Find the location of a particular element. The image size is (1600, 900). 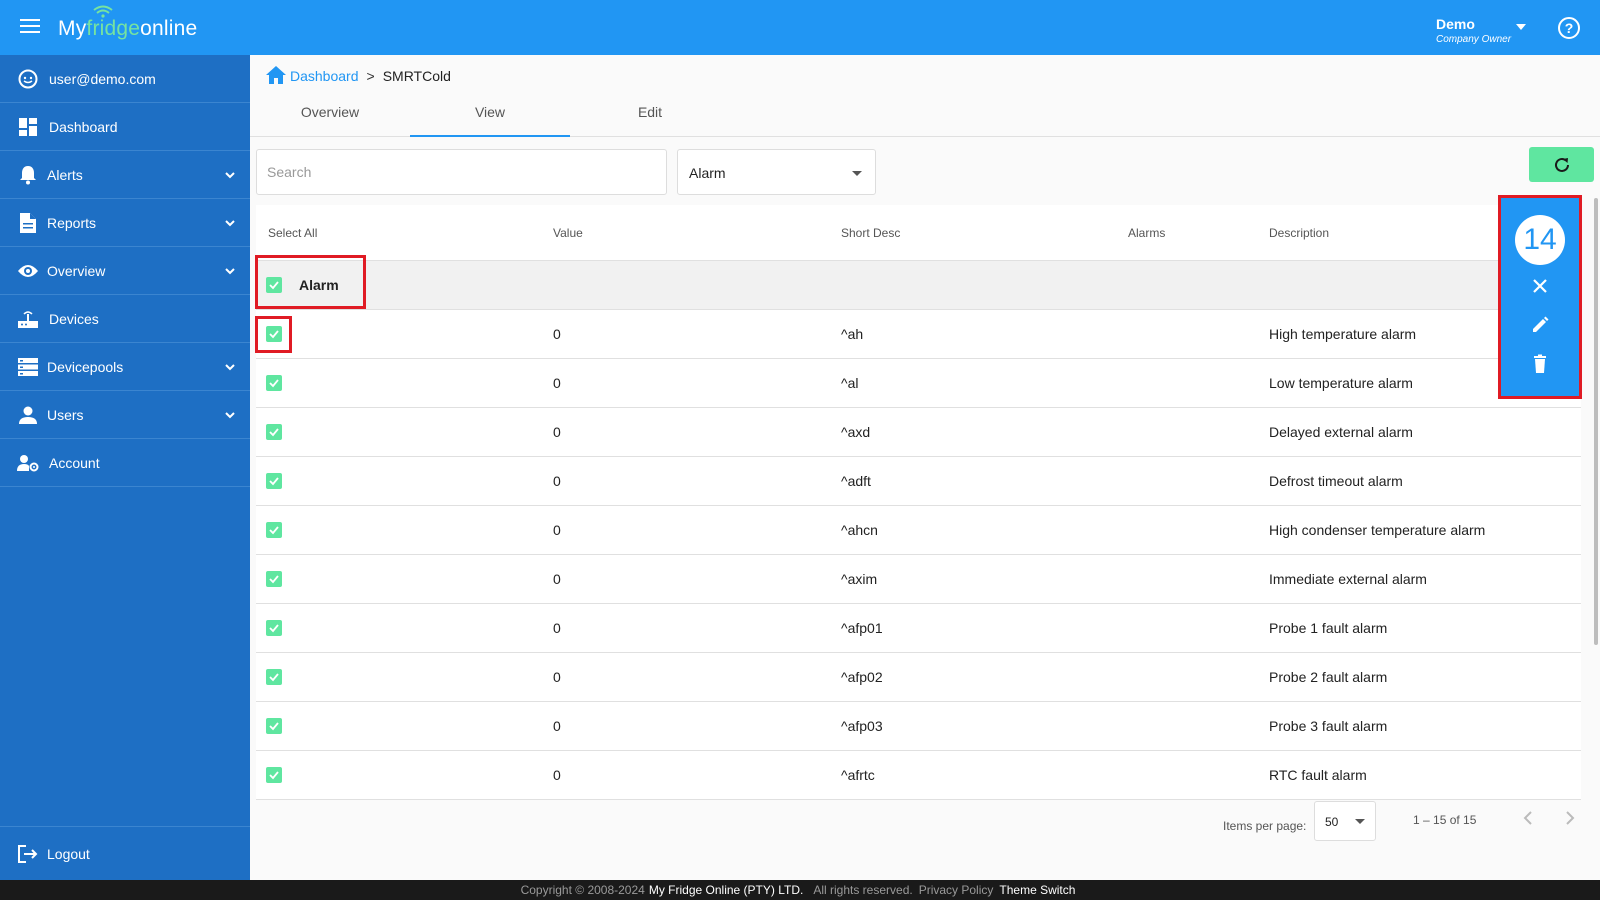

table-row: 0 ^afrtc RTC fault alarm is located at coordinates (918, 775).